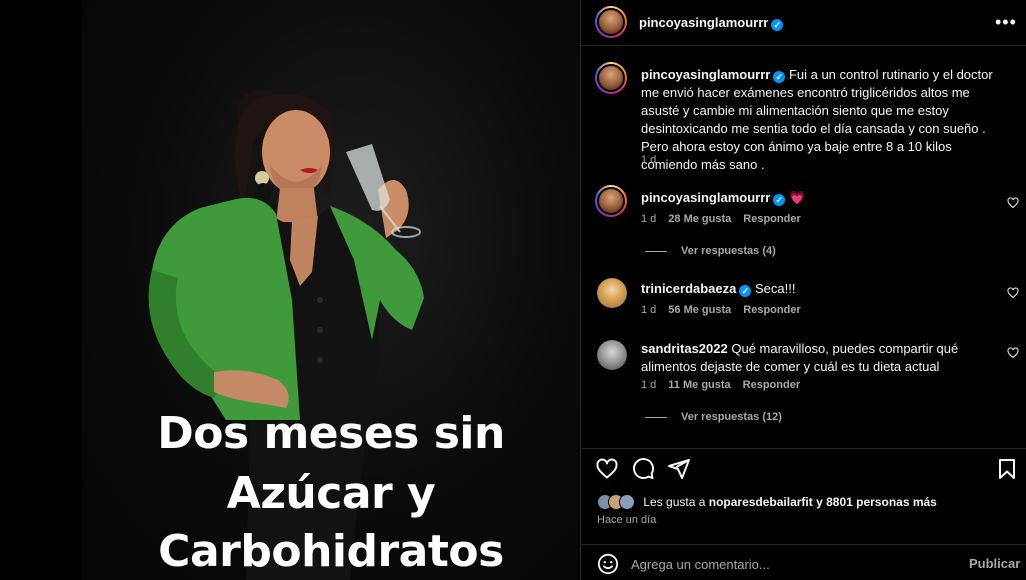 This screenshot has height=580, width=1026. Describe the element at coordinates (607, 469) in the screenshot. I see `like-heart-icon` at that location.